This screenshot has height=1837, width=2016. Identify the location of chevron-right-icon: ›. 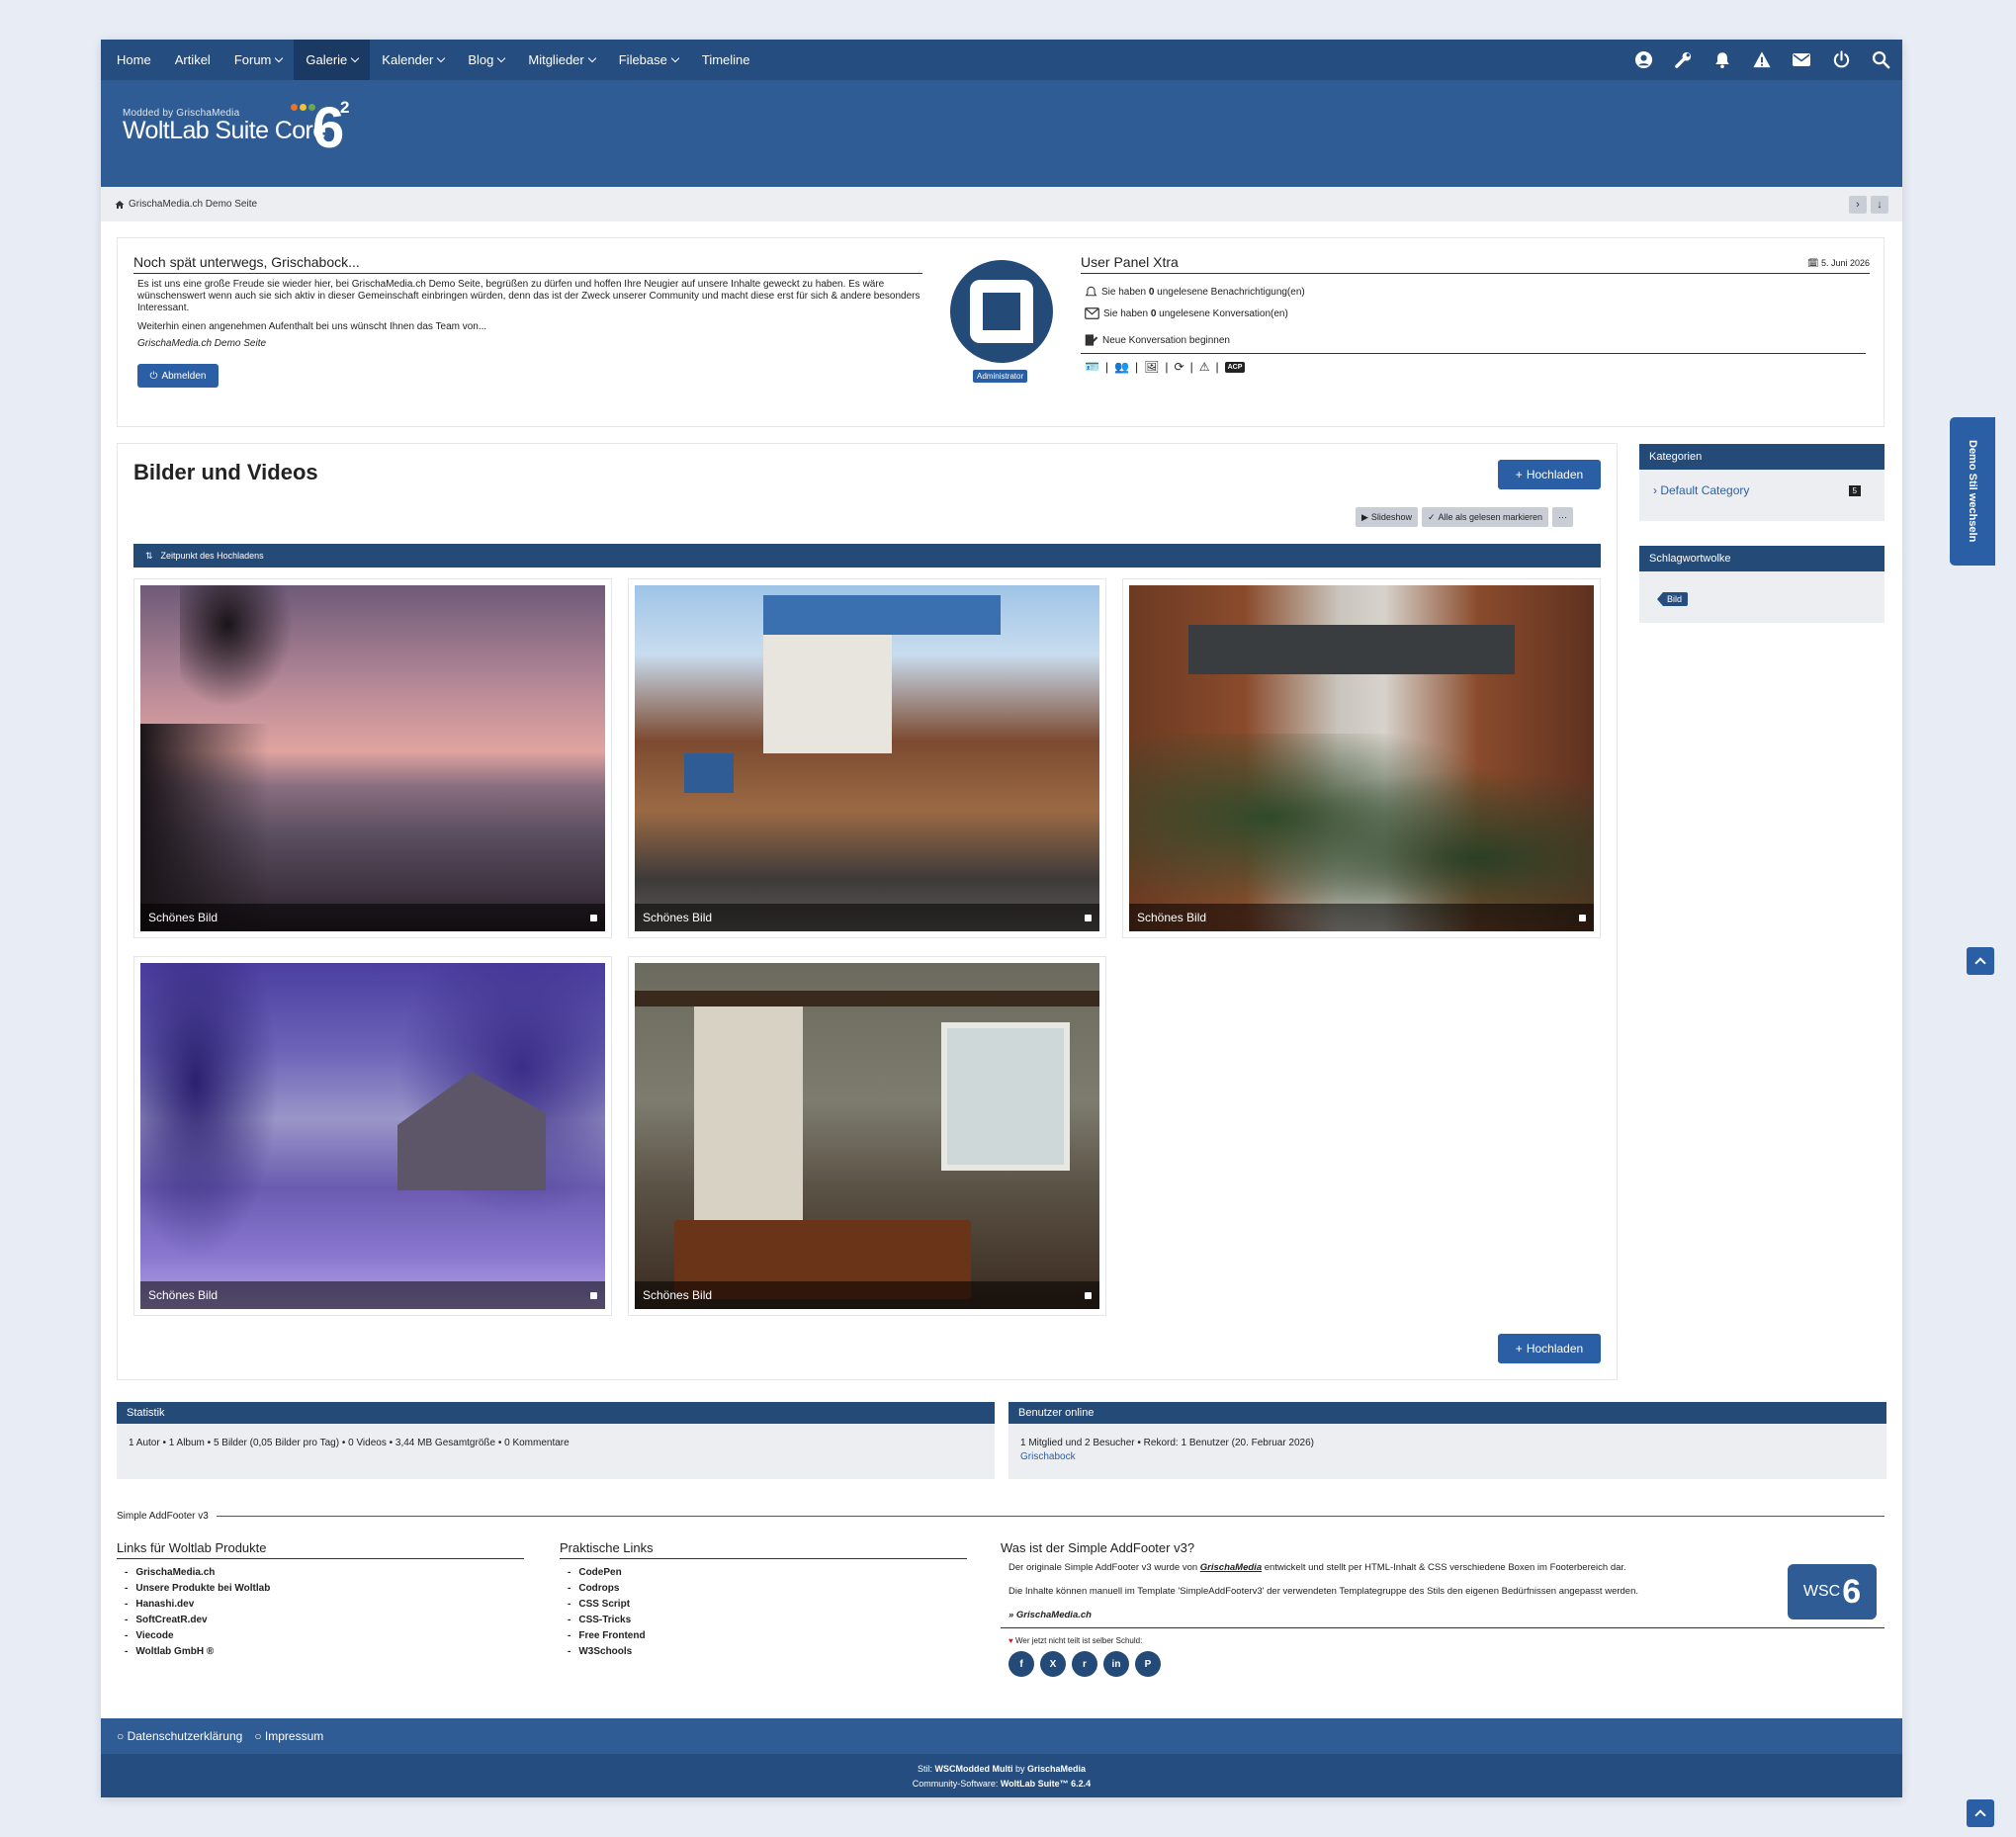
(1858, 205).